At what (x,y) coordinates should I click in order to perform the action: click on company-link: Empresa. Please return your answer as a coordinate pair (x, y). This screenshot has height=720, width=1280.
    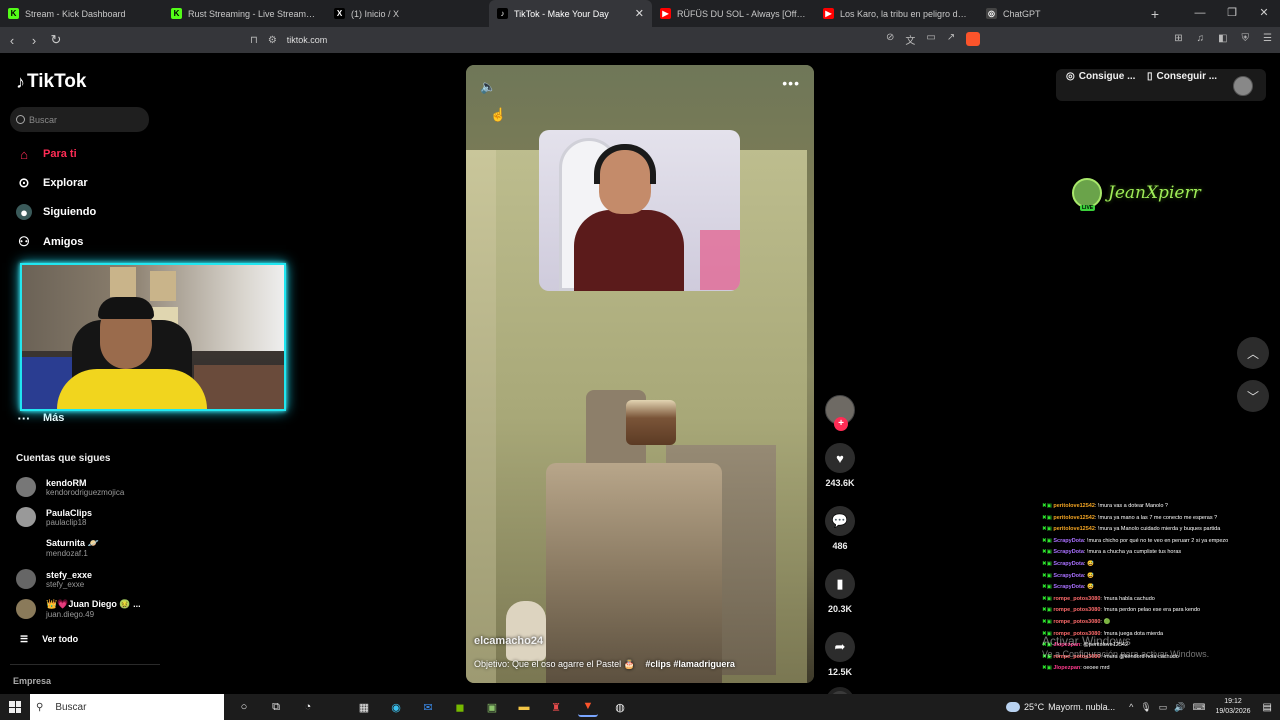
    Looking at the image, I should click on (32, 681).